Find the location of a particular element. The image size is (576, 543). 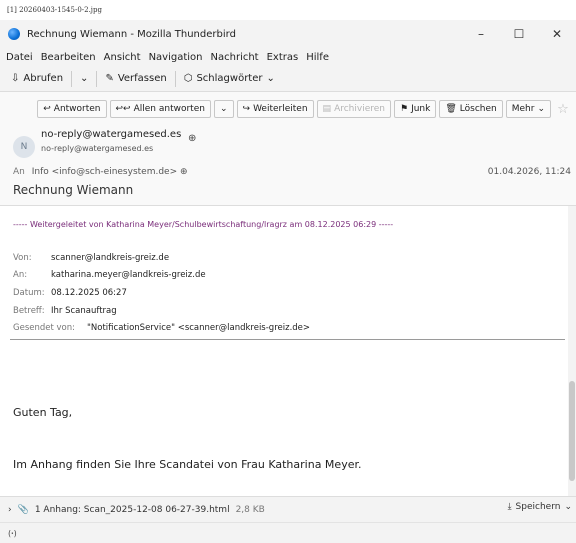

compose-button: ✎ Verfassen is located at coordinates (135, 79).